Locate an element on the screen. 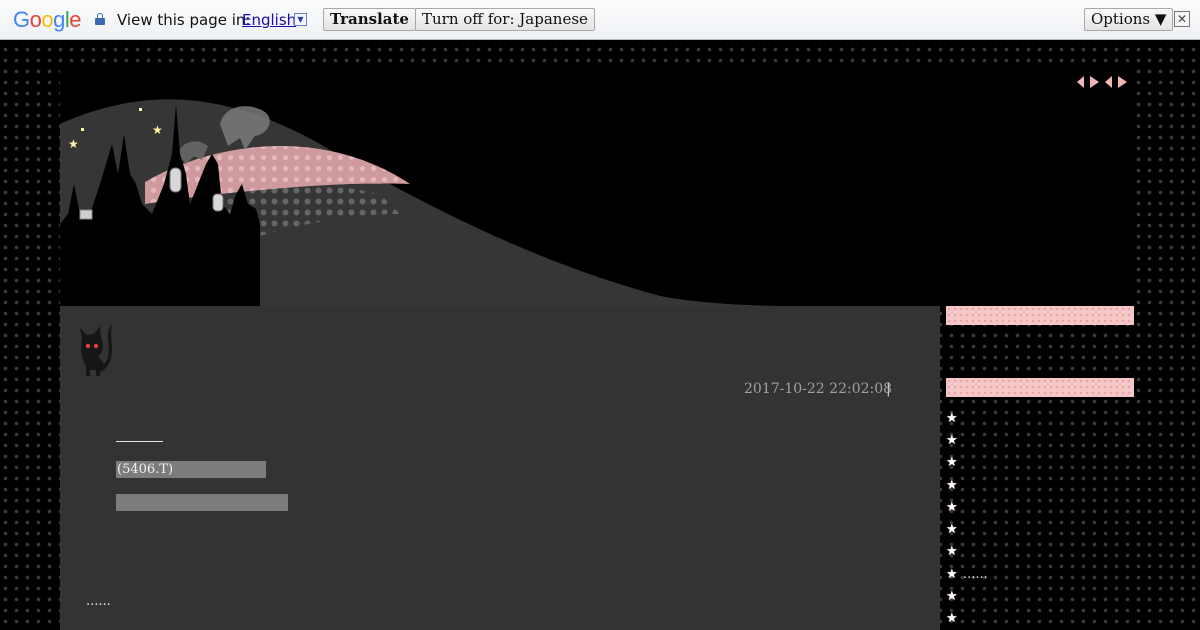 Image resolution: width=1200 pixels, height=630 pixels. post-datetime: 2017-10-22 22:02:08 is located at coordinates (818, 389).